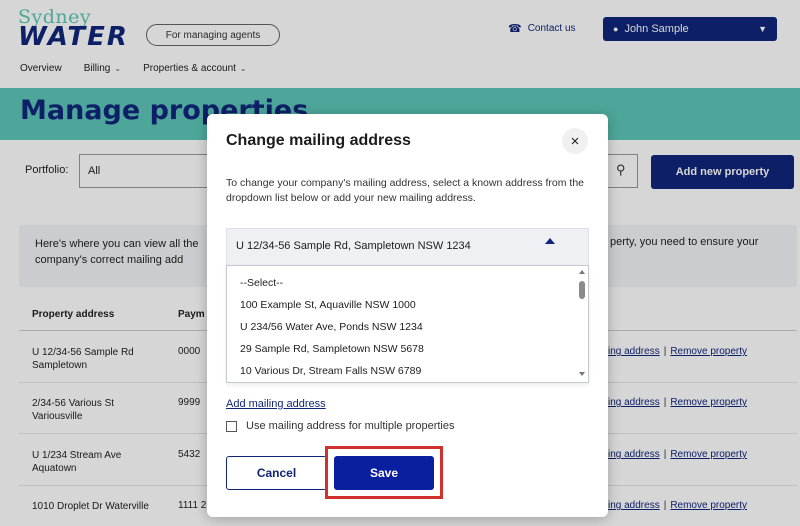 The height and width of the screenshot is (526, 800). Describe the element at coordinates (550, 241) in the screenshot. I see `caret-up-icon` at that location.